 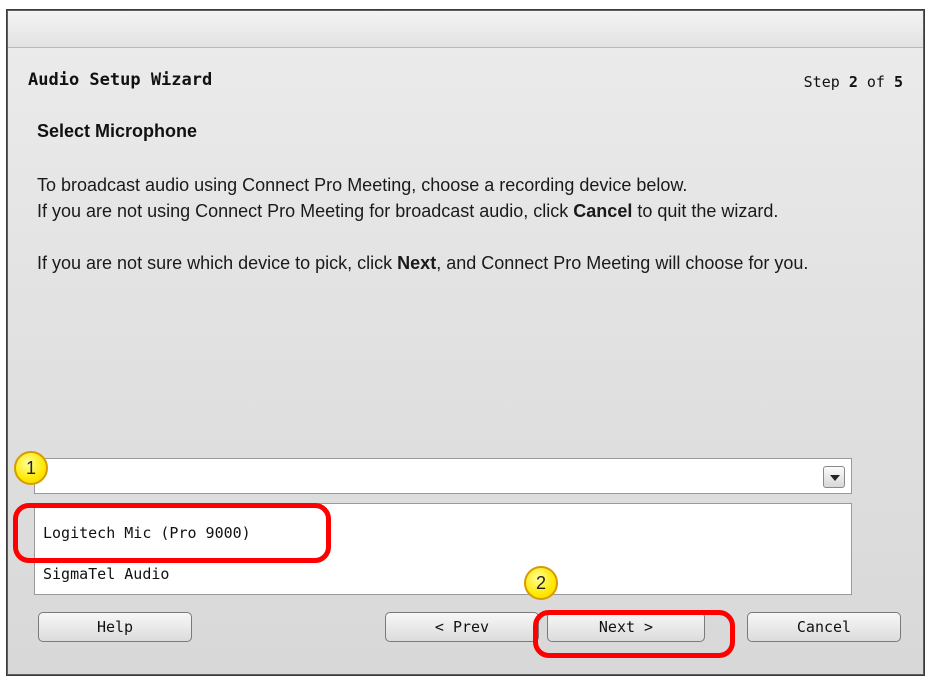 What do you see at coordinates (115, 627) in the screenshot?
I see `help-button: Help` at bounding box center [115, 627].